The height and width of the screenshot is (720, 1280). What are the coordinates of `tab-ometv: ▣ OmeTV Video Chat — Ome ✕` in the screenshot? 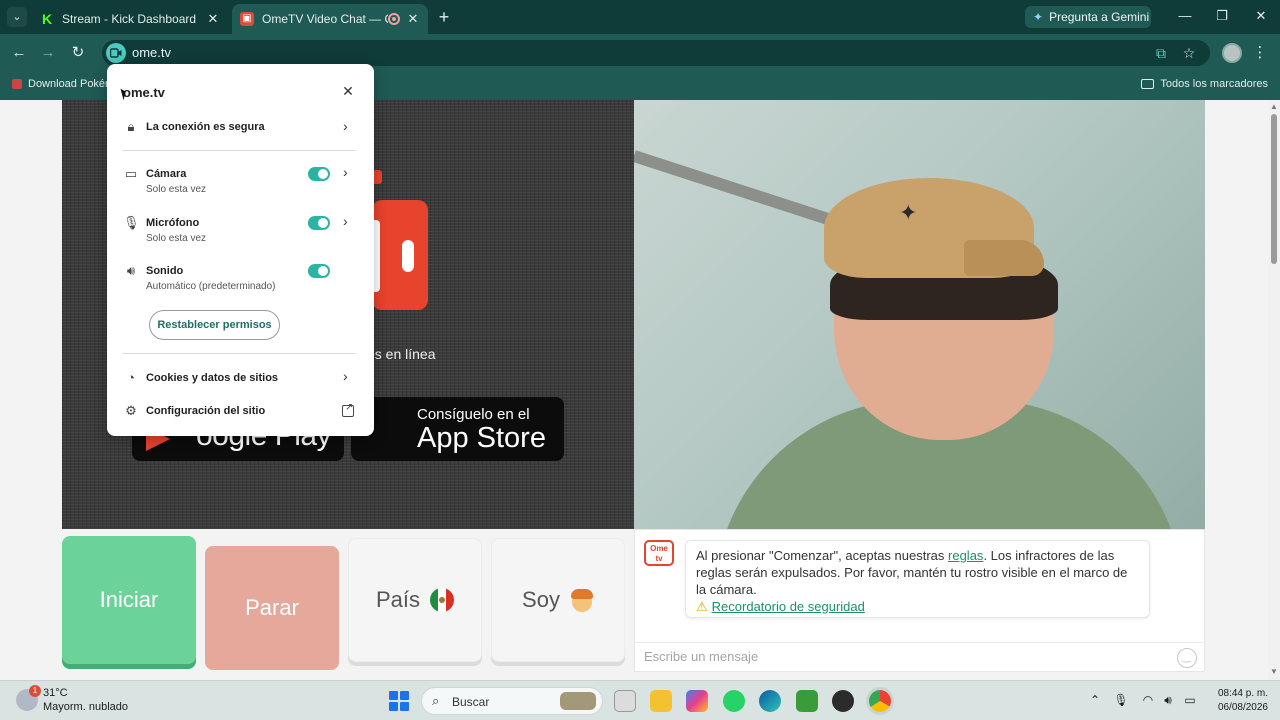 It's located at (330, 19).